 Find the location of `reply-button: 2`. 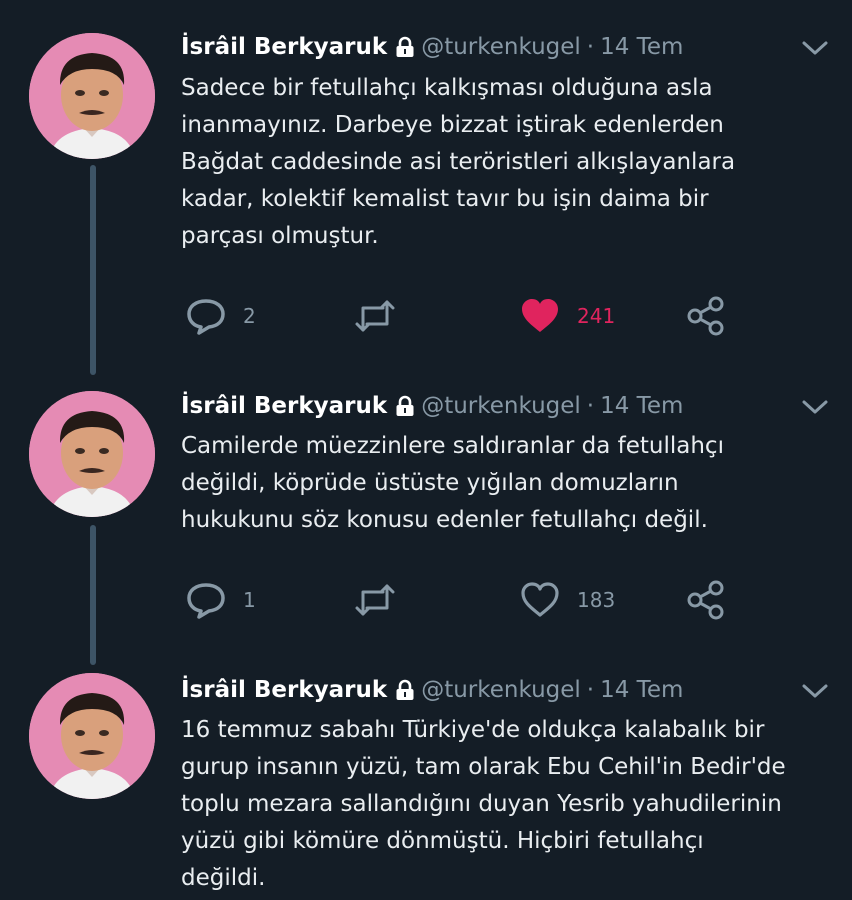

reply-button: 2 is located at coordinates (220, 316).